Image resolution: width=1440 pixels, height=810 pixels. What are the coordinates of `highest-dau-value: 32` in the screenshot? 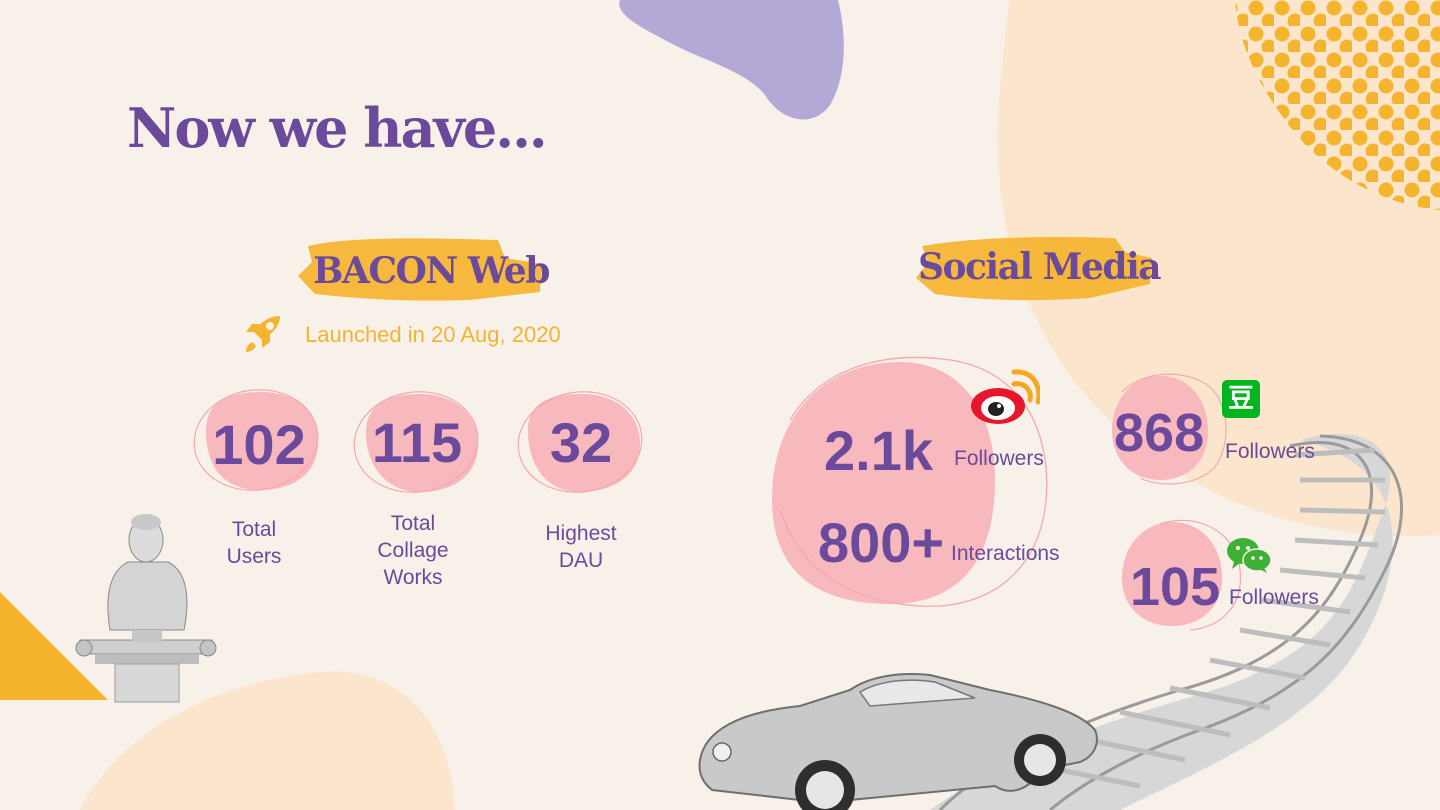 It's located at (581, 442).